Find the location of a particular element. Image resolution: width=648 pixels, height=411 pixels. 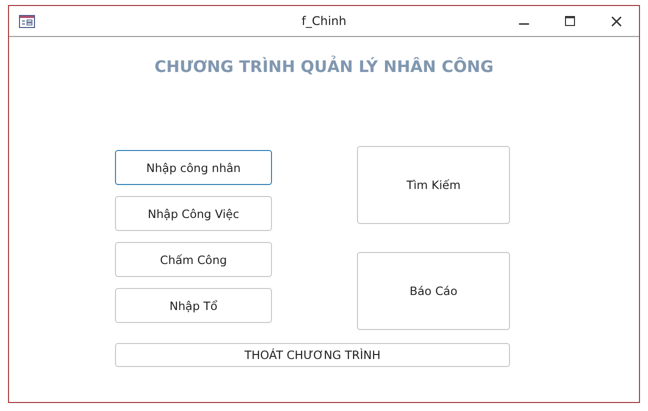

menu-button: Tìm Kiếm is located at coordinates (433, 185).